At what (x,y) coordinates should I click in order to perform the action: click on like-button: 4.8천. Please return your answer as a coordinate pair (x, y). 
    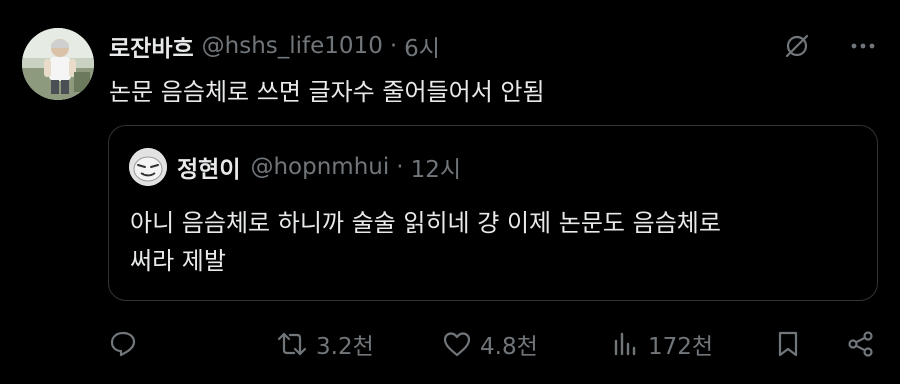
    Looking at the image, I should click on (490, 344).